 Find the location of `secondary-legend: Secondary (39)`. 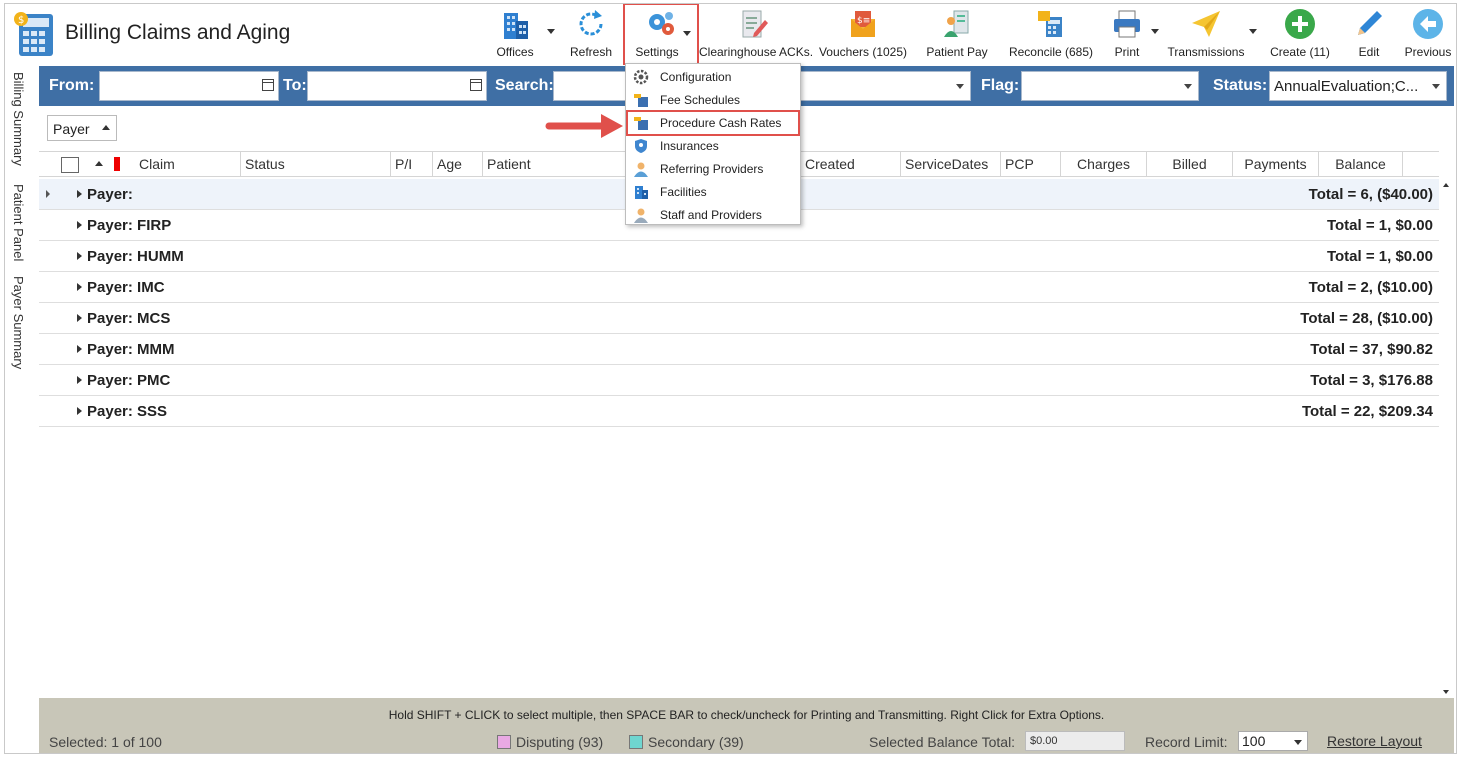

secondary-legend: Secondary (39) is located at coordinates (686, 742).